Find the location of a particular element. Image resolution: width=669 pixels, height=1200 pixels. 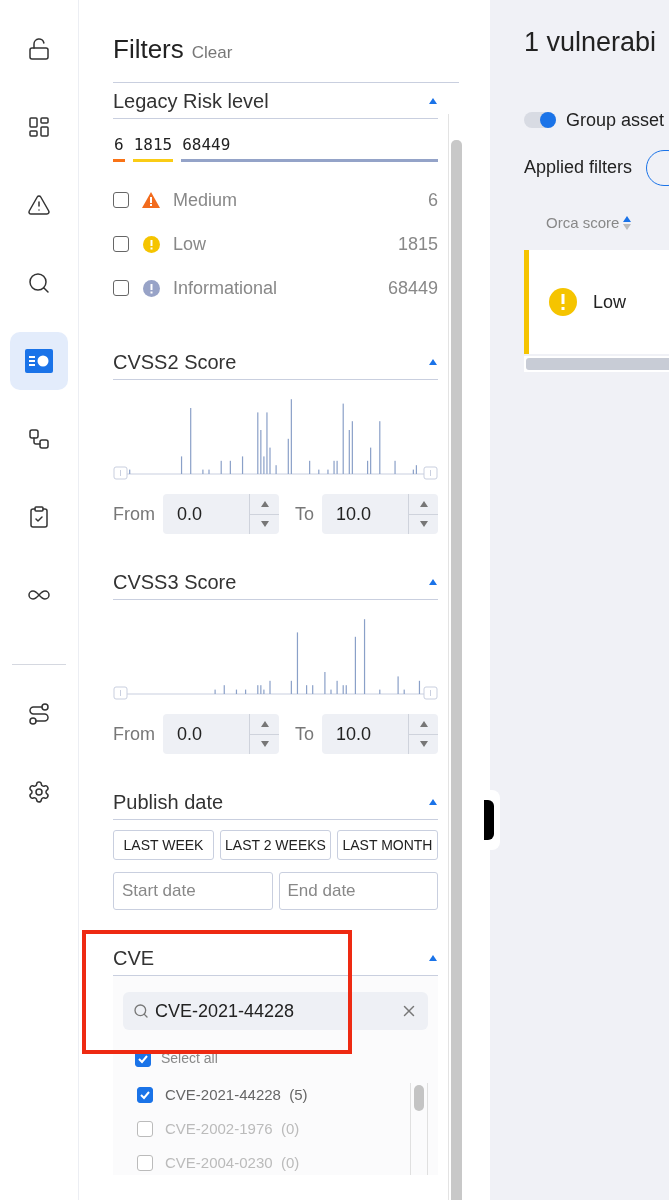

date-range-button: LAST MONTH is located at coordinates (387, 845).